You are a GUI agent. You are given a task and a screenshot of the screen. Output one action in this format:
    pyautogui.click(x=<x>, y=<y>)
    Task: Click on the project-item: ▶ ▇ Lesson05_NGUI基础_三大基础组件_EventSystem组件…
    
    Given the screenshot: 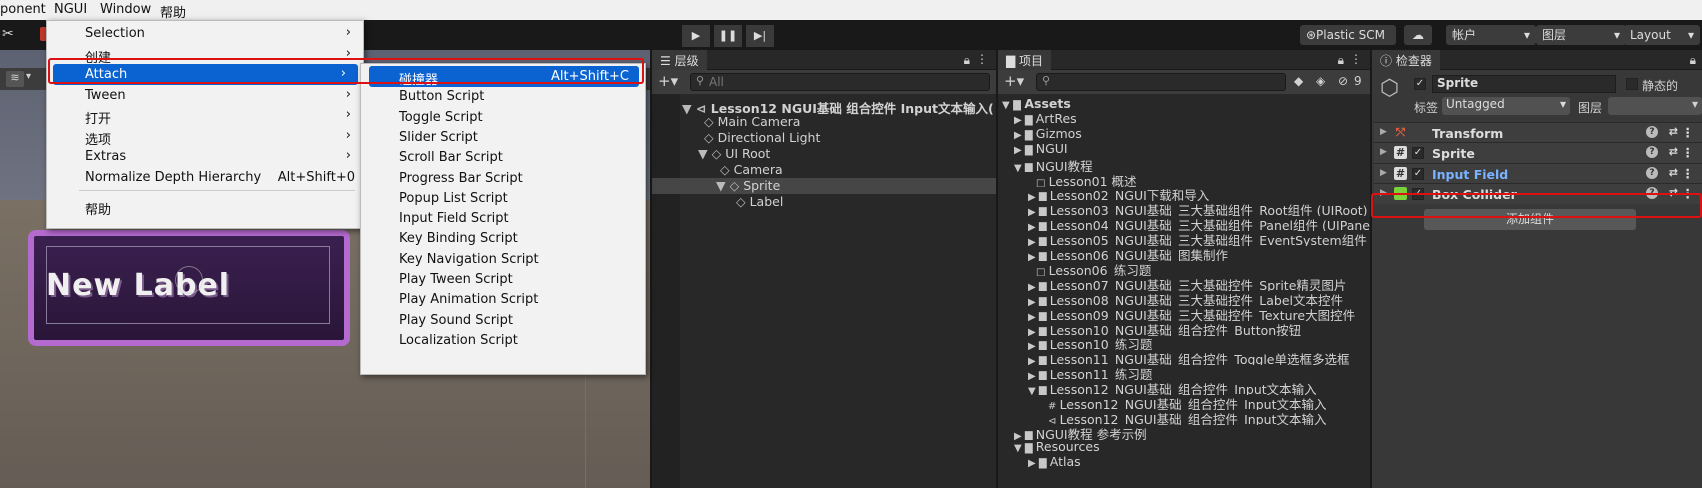 What is the action you would take?
    pyautogui.click(x=1184, y=238)
    